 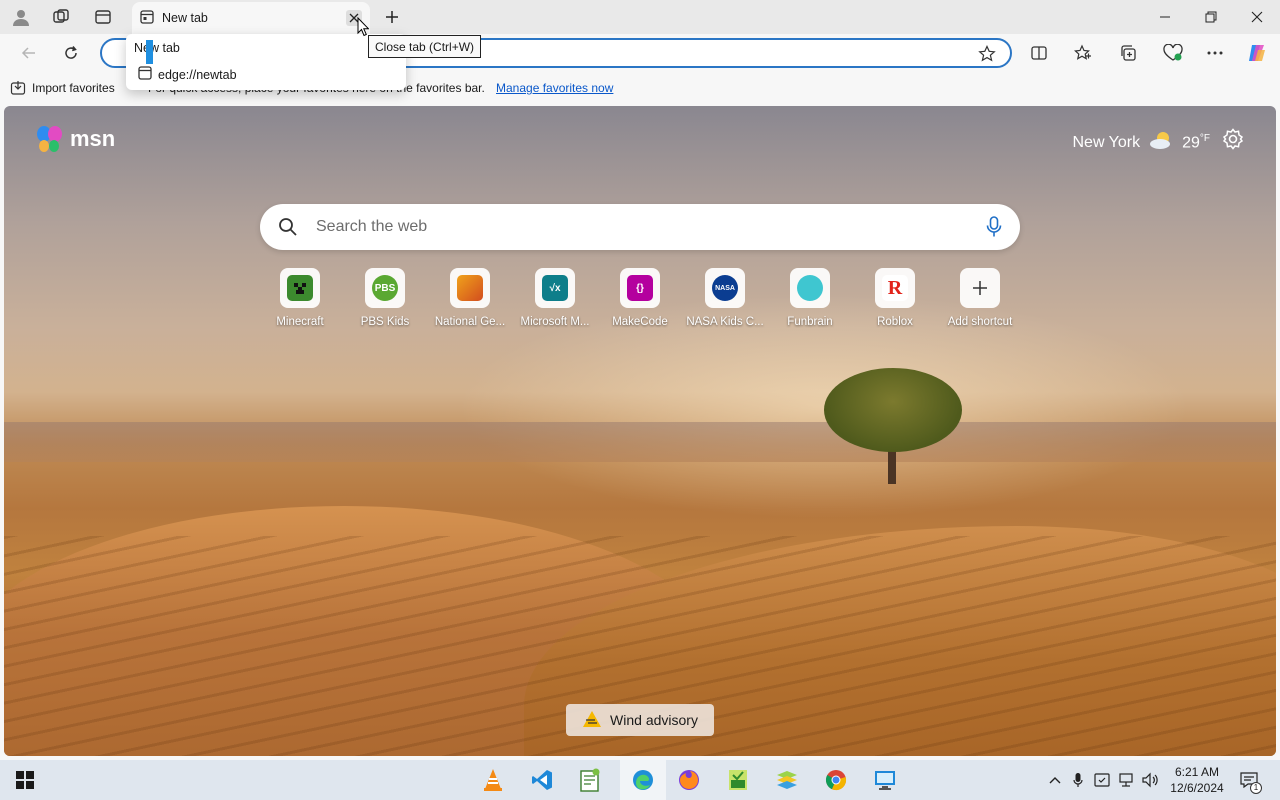 I want to click on more-options-icon, so click(x=1215, y=53).